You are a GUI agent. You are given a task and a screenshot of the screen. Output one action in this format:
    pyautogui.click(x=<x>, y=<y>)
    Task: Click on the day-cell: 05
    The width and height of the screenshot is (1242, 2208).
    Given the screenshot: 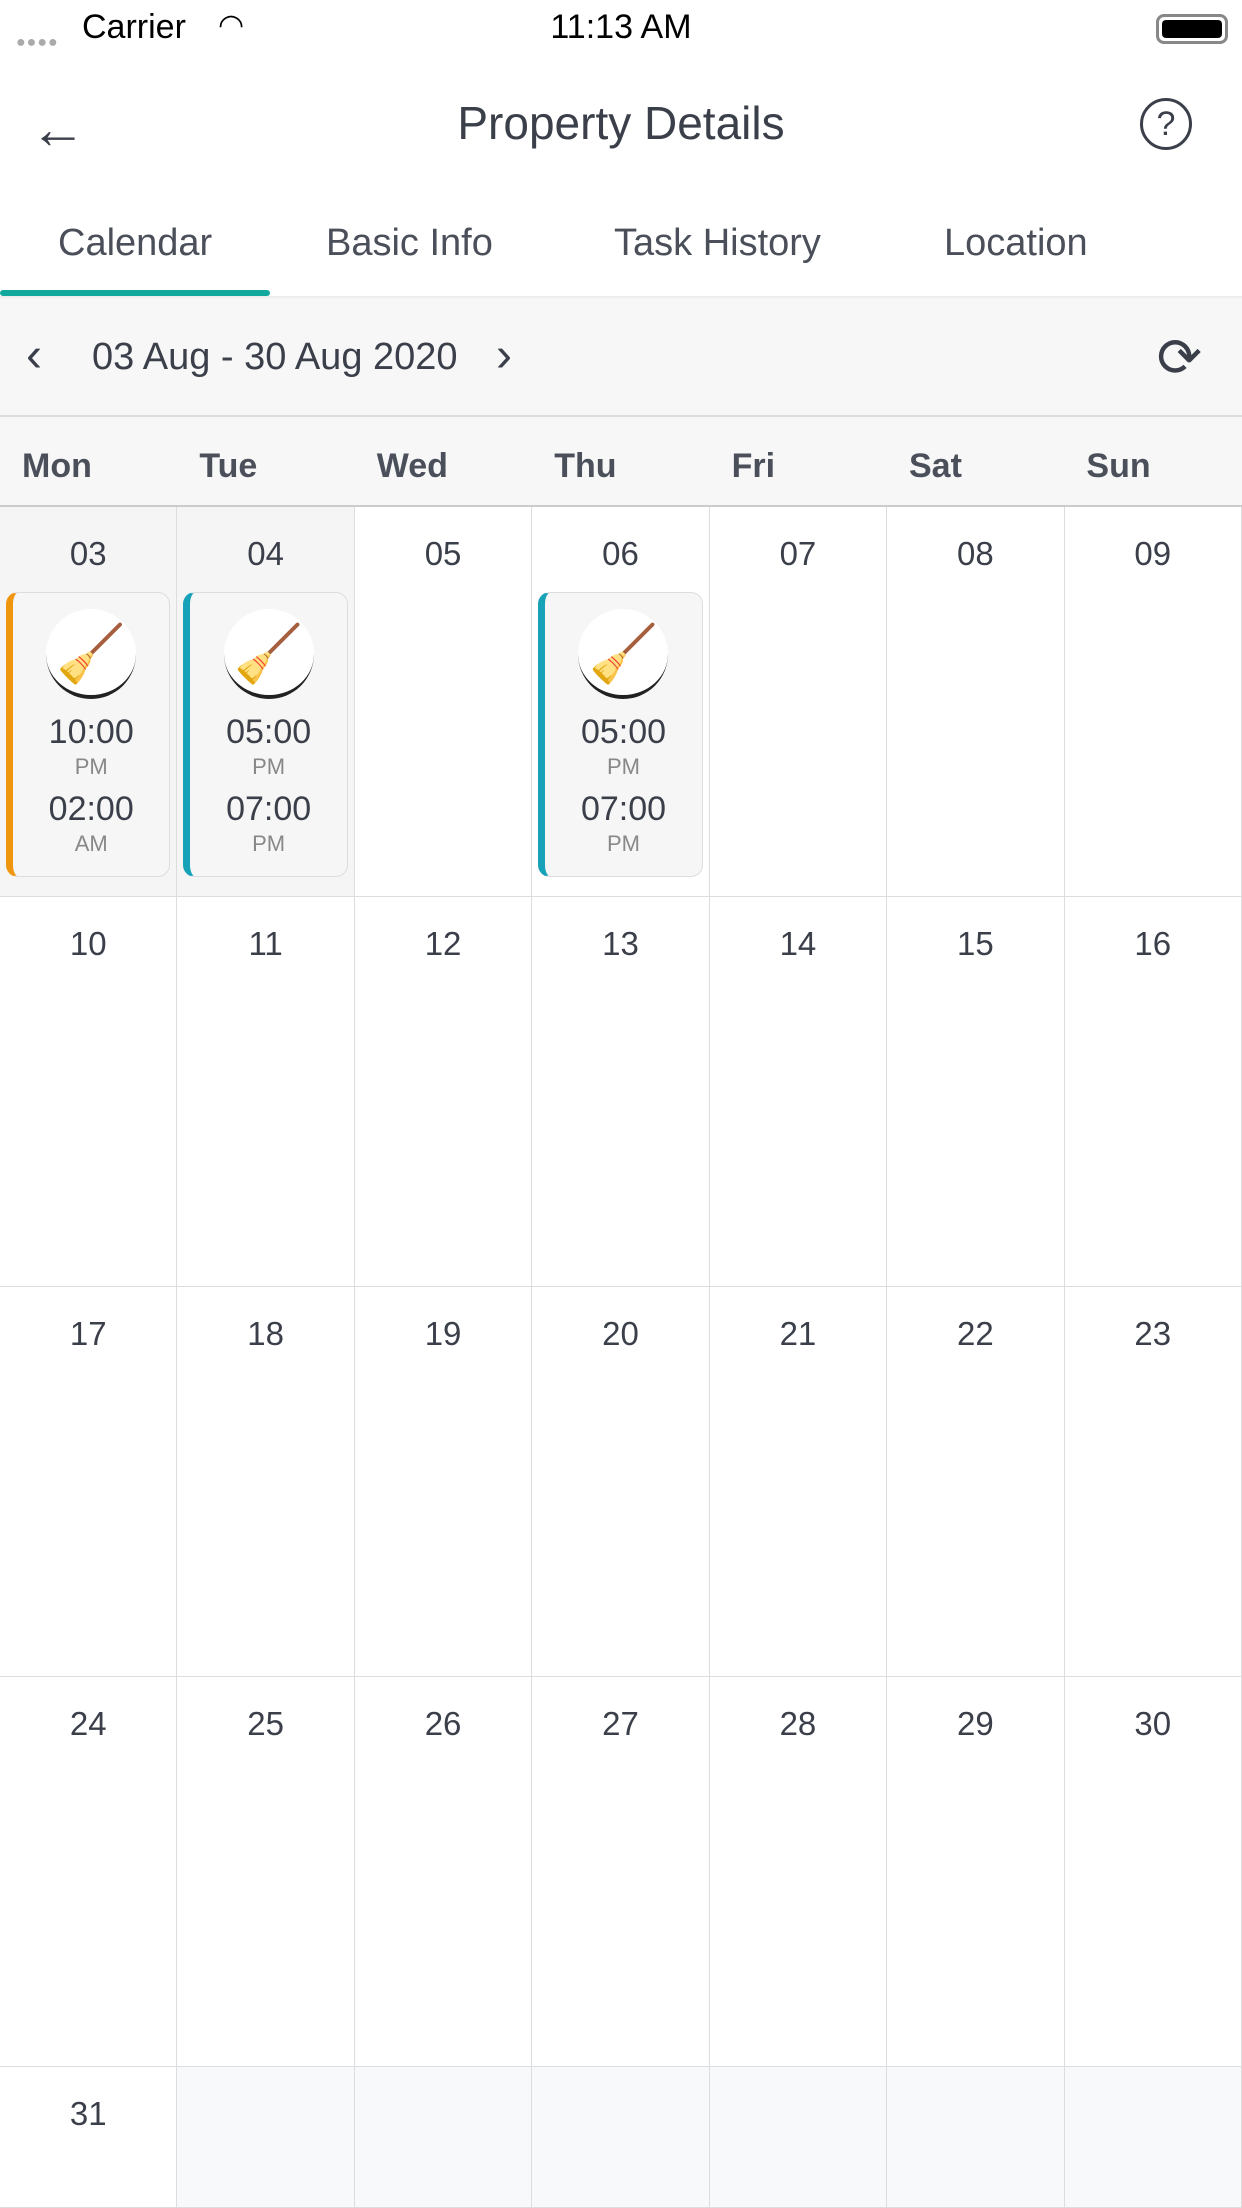 What is the action you would take?
    pyautogui.click(x=443, y=702)
    